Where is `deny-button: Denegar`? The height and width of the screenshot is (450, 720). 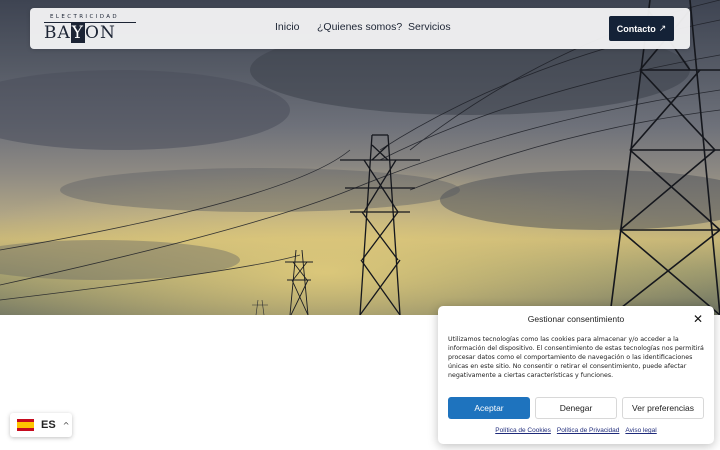 deny-button: Denegar is located at coordinates (576, 408).